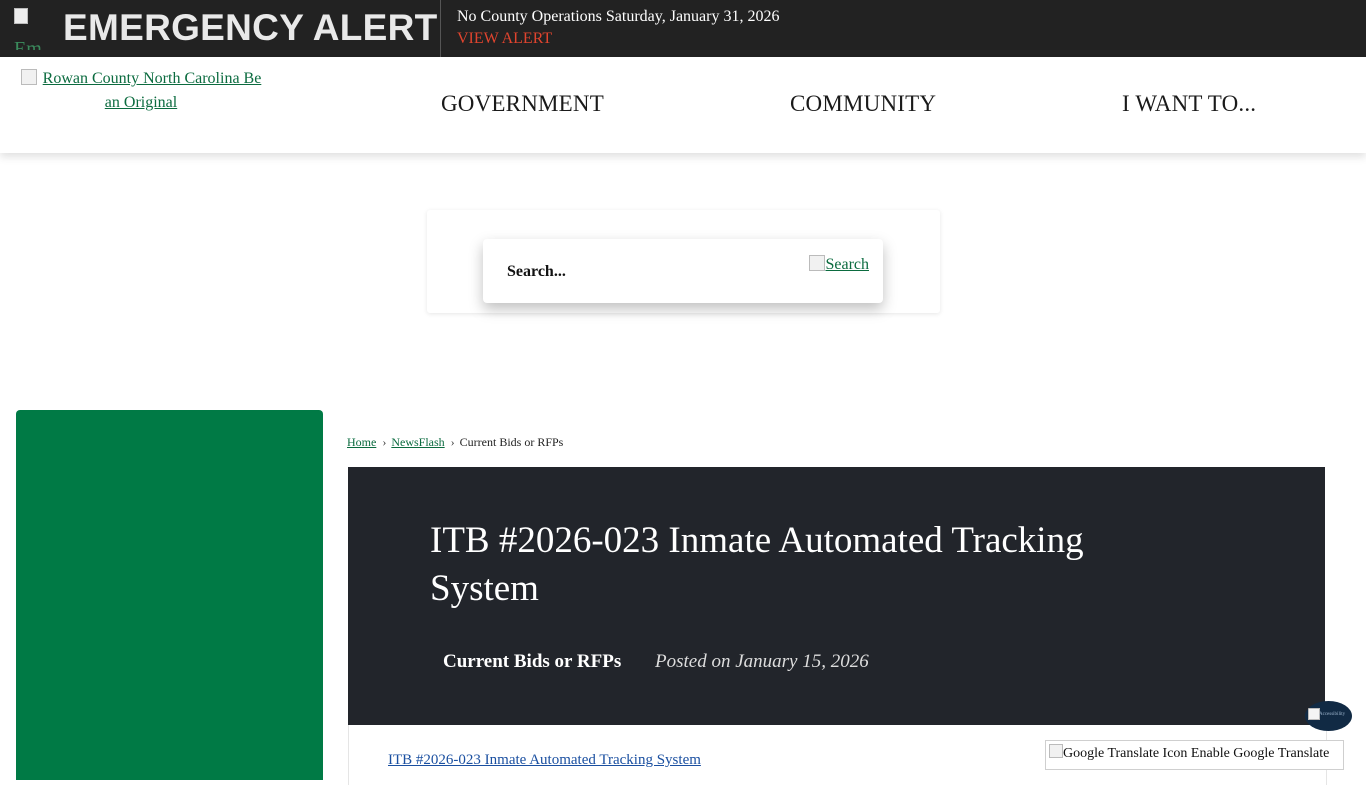  What do you see at coordinates (847, 264) in the screenshot?
I see `search-button-label: Search` at bounding box center [847, 264].